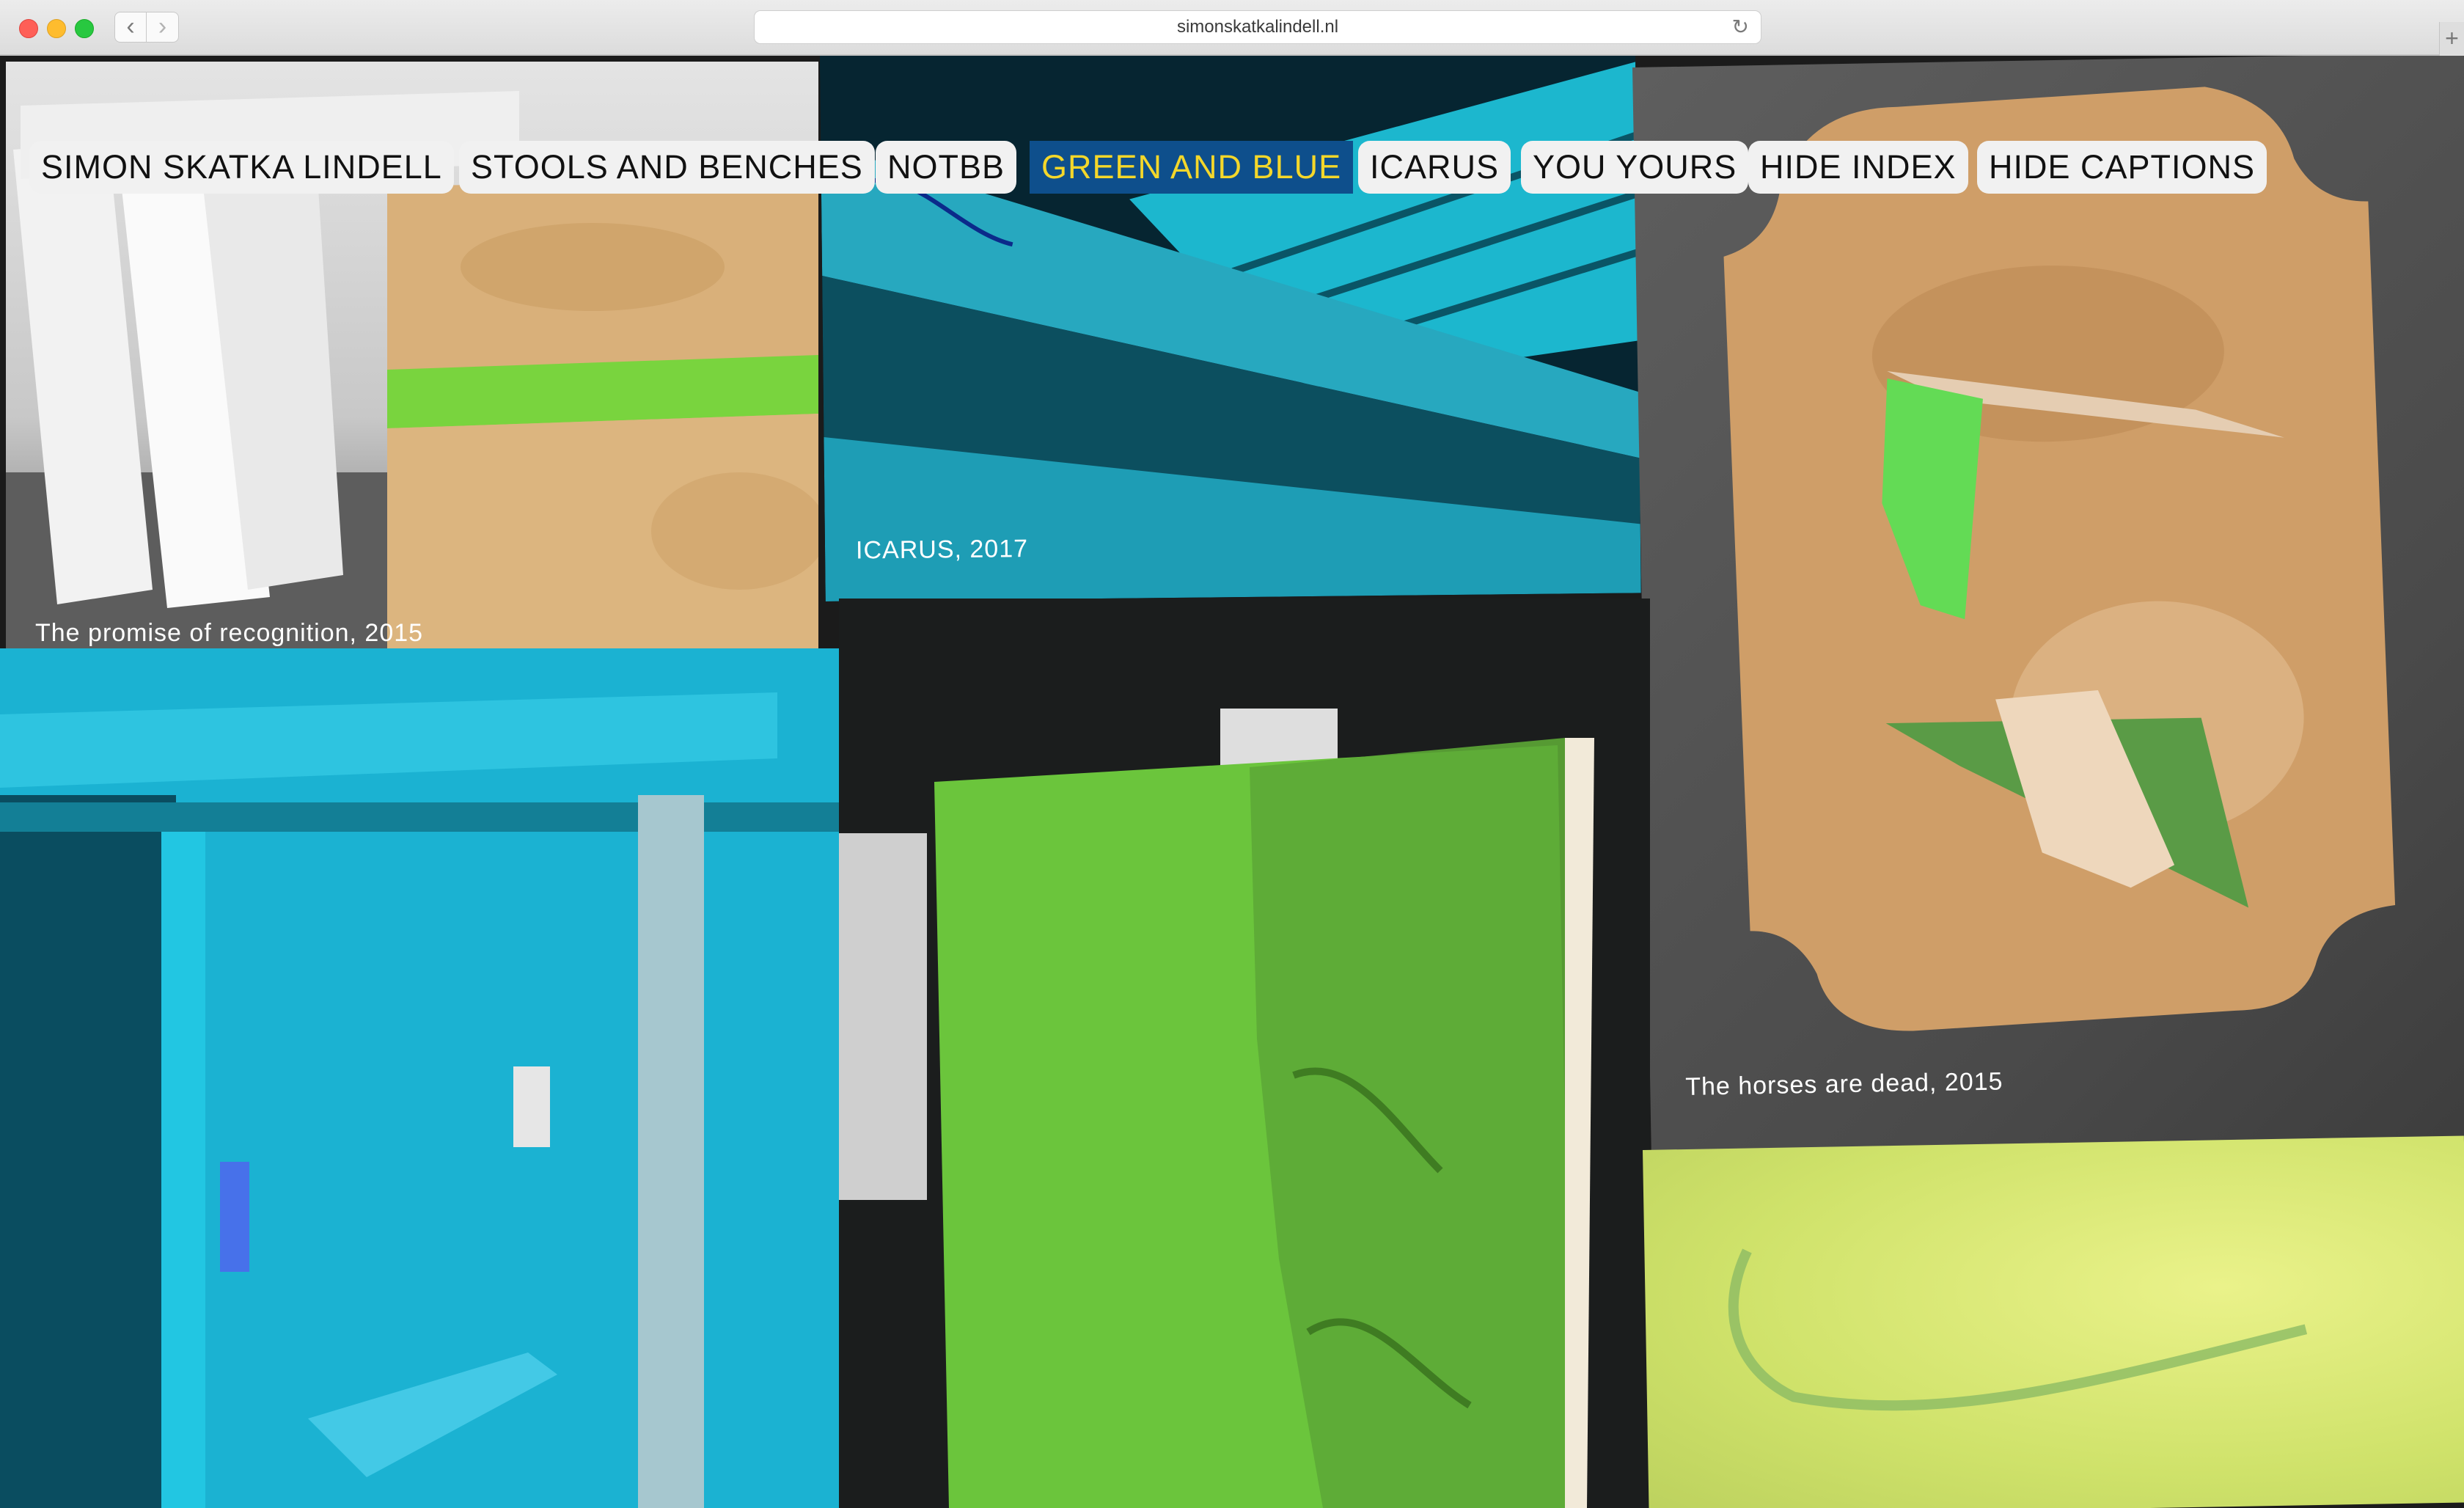 The width and height of the screenshot is (2464, 1508). I want to click on caption-horses-are-dead: The horses are dead, 2015, so click(1843, 1084).